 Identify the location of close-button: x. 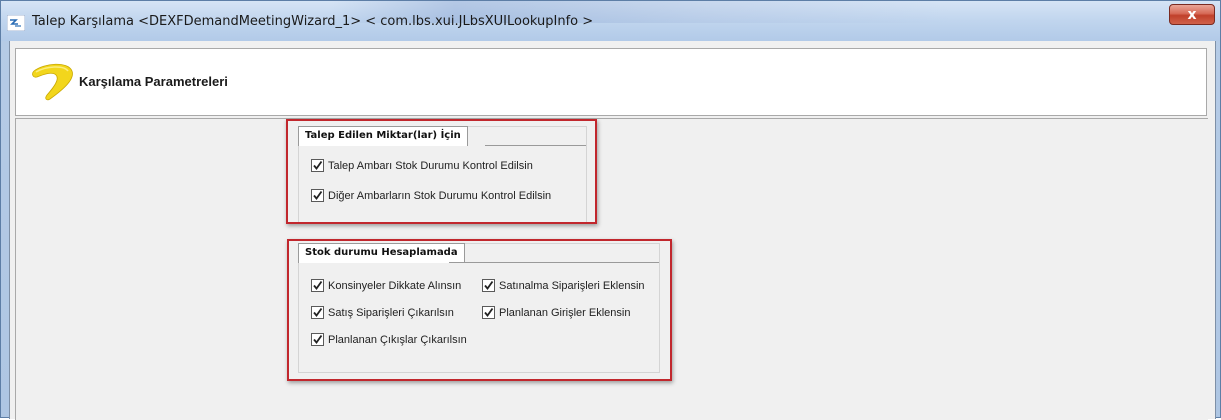
(1192, 14).